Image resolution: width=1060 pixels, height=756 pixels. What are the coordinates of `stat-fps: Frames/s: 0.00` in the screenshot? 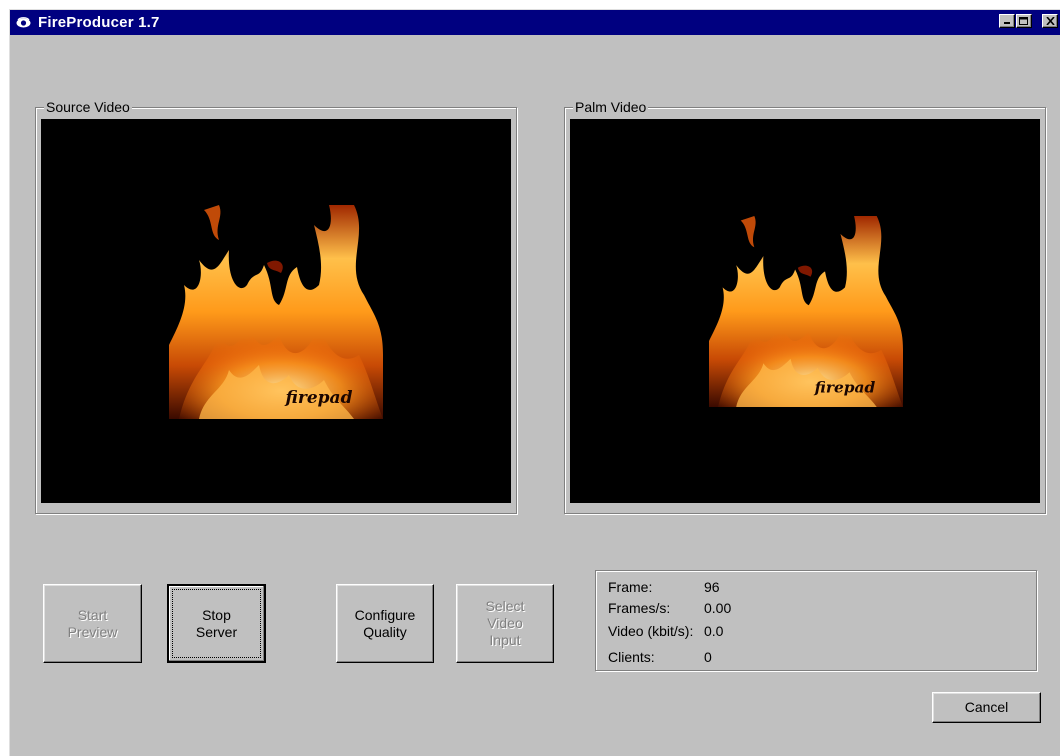 It's located at (669, 608).